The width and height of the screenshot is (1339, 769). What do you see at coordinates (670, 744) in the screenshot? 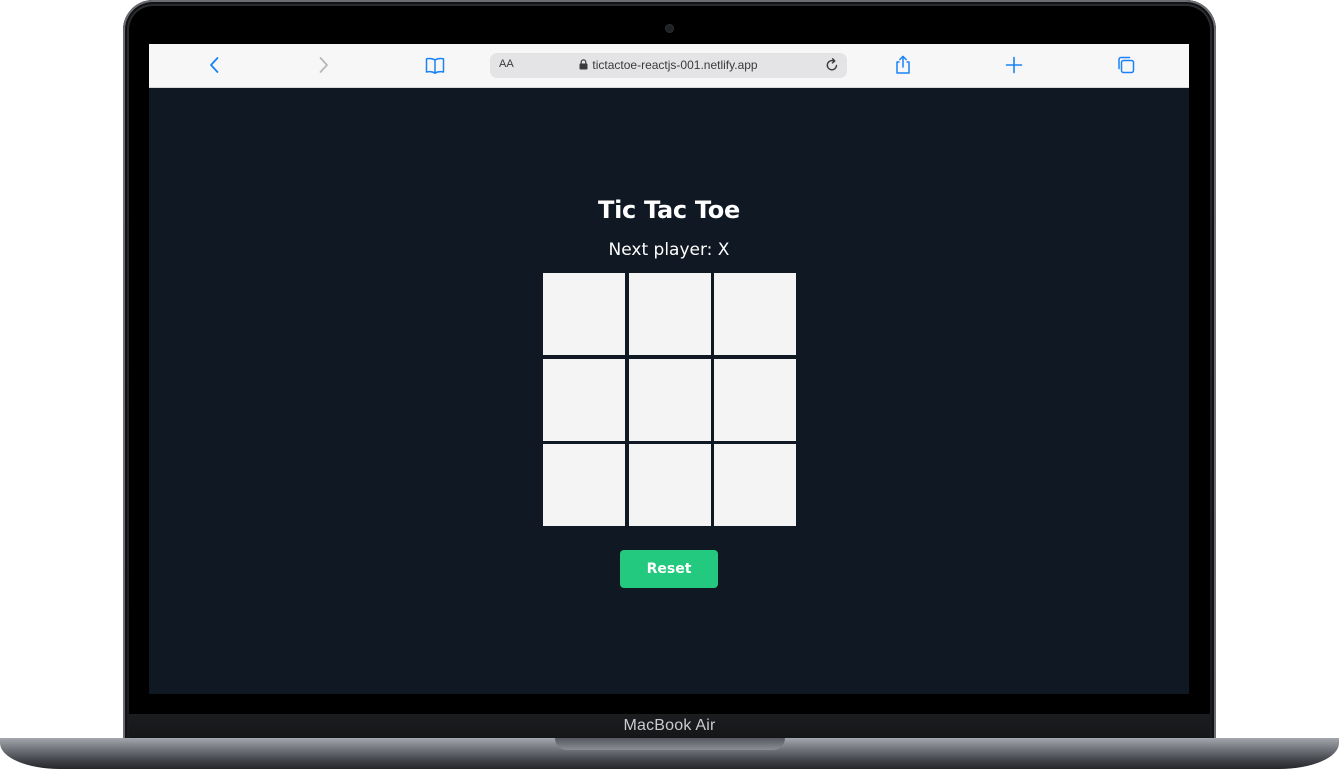
I see `laptop-hinge-notch` at bounding box center [670, 744].